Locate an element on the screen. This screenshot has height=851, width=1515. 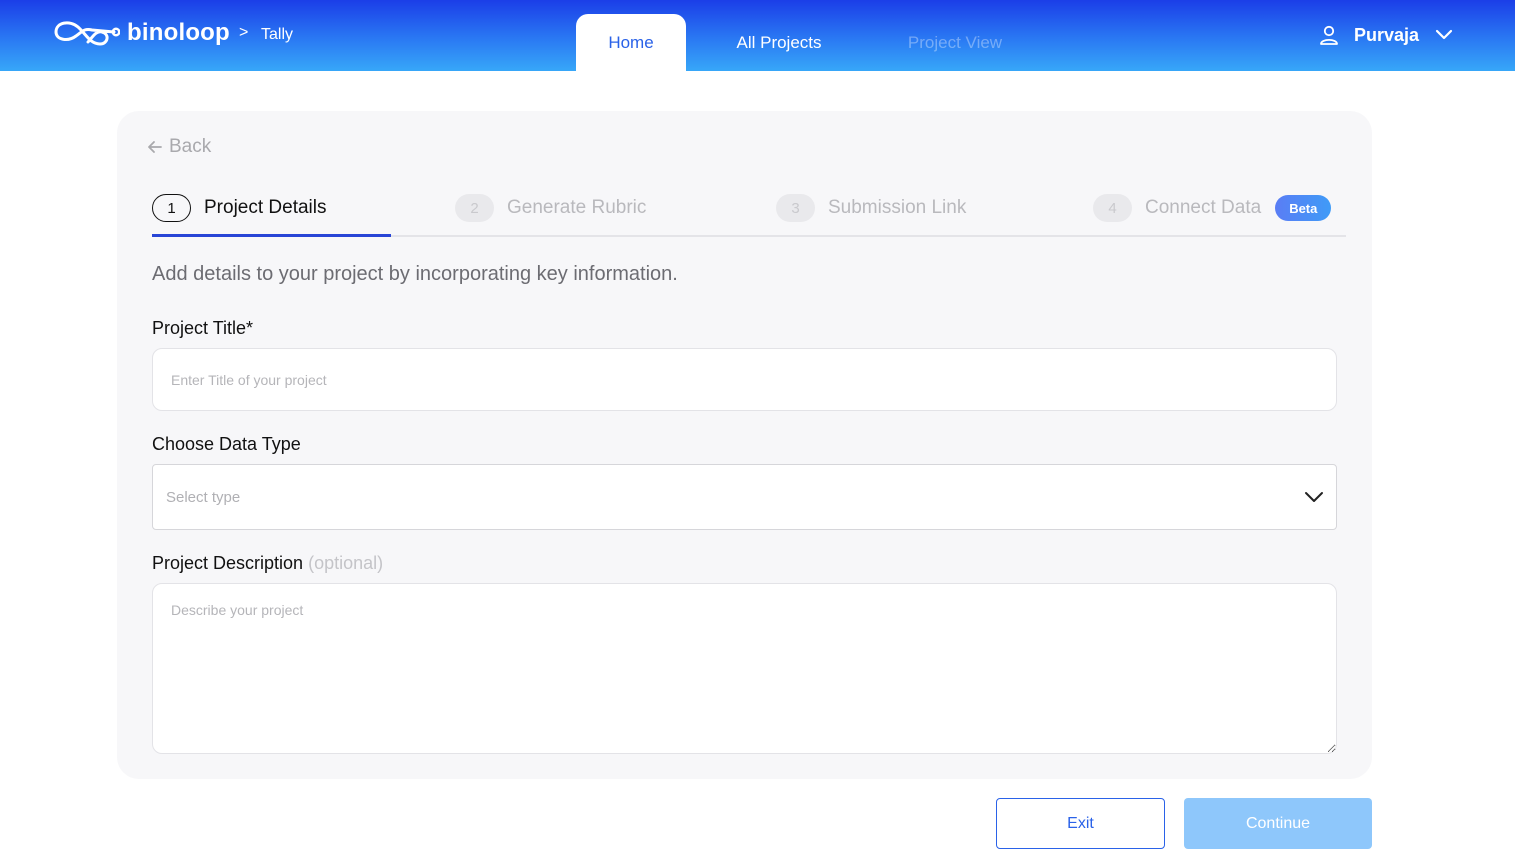
step-project-details: 1 Project Details is located at coordinates (239, 208).